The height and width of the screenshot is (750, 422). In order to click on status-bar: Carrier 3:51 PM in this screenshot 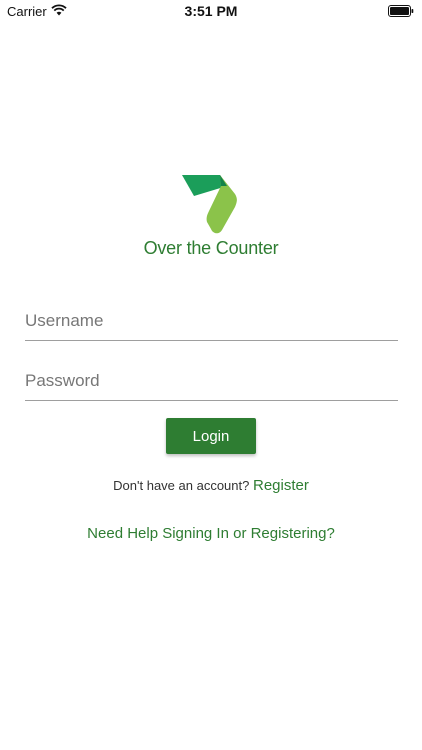, I will do `click(211, 11)`.